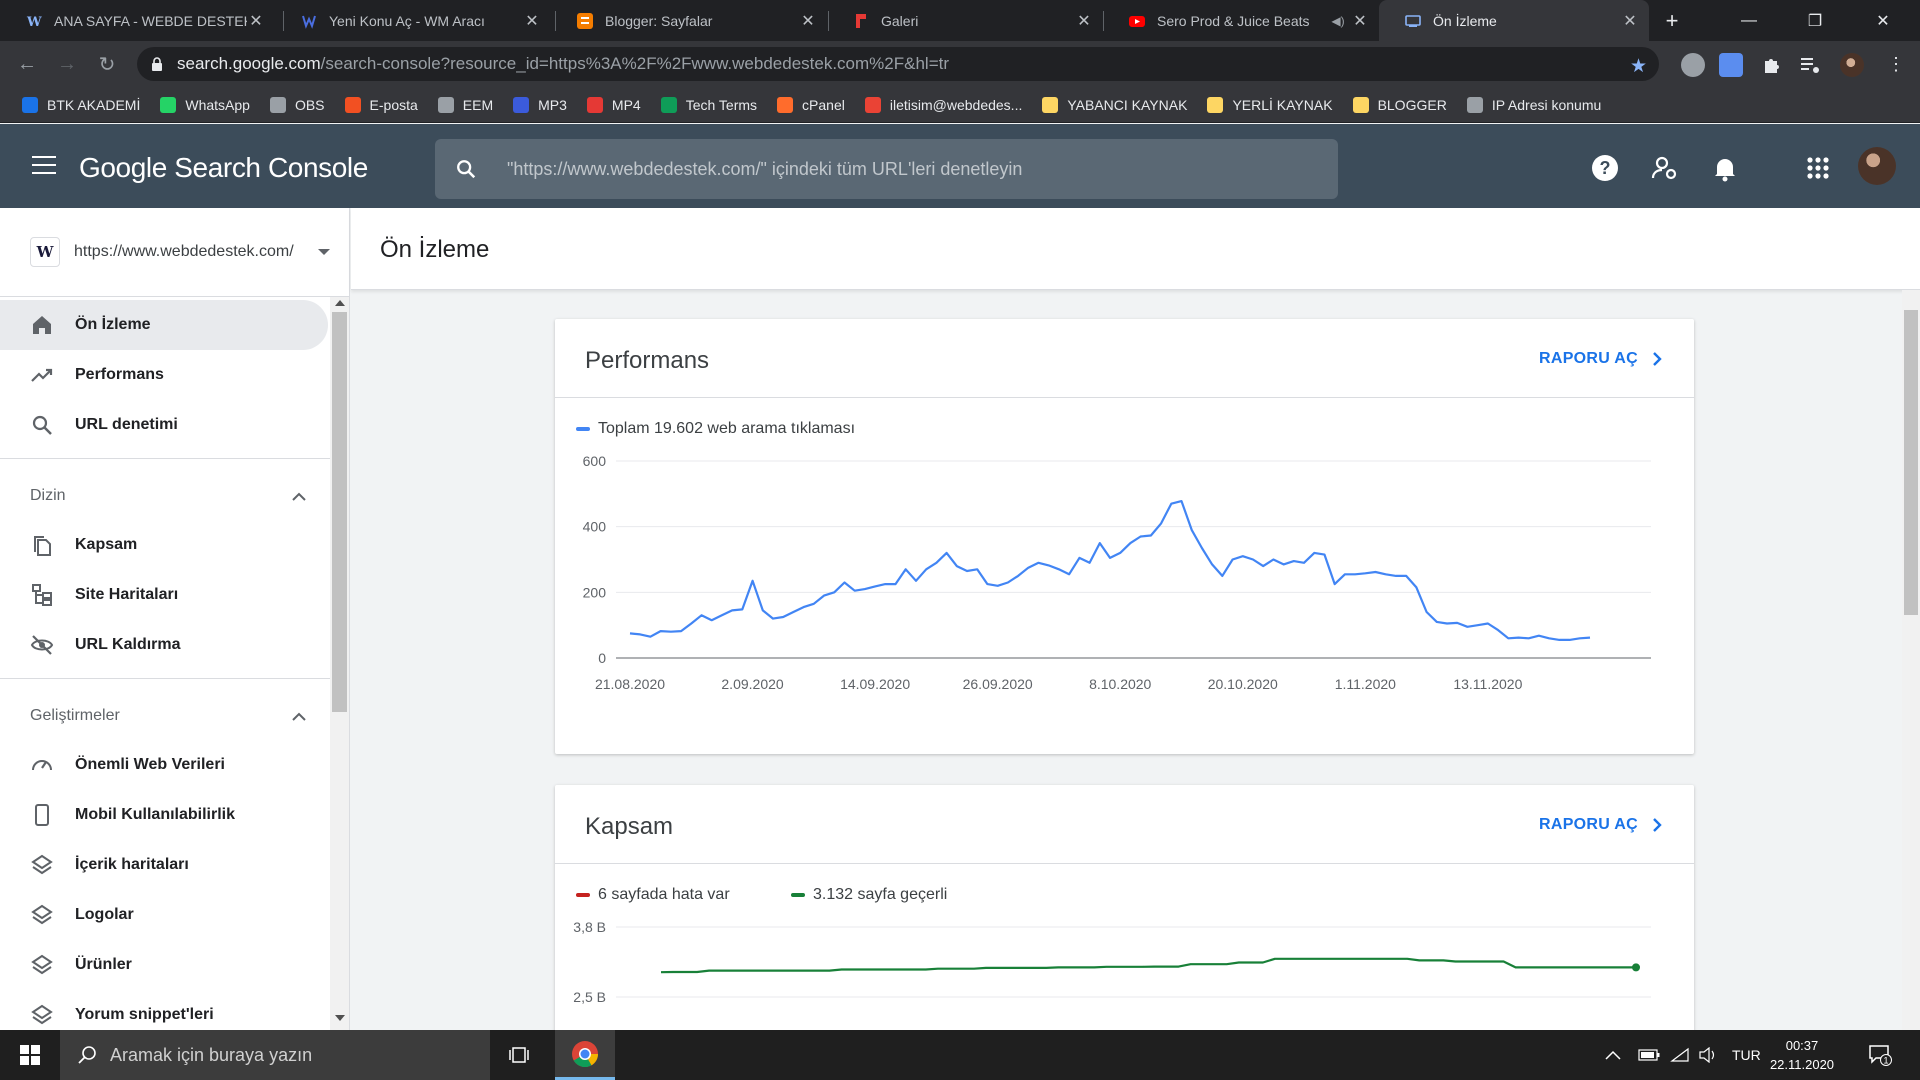 The width and height of the screenshot is (1920, 1080). I want to click on close-window-button: ✕, so click(1883, 20).